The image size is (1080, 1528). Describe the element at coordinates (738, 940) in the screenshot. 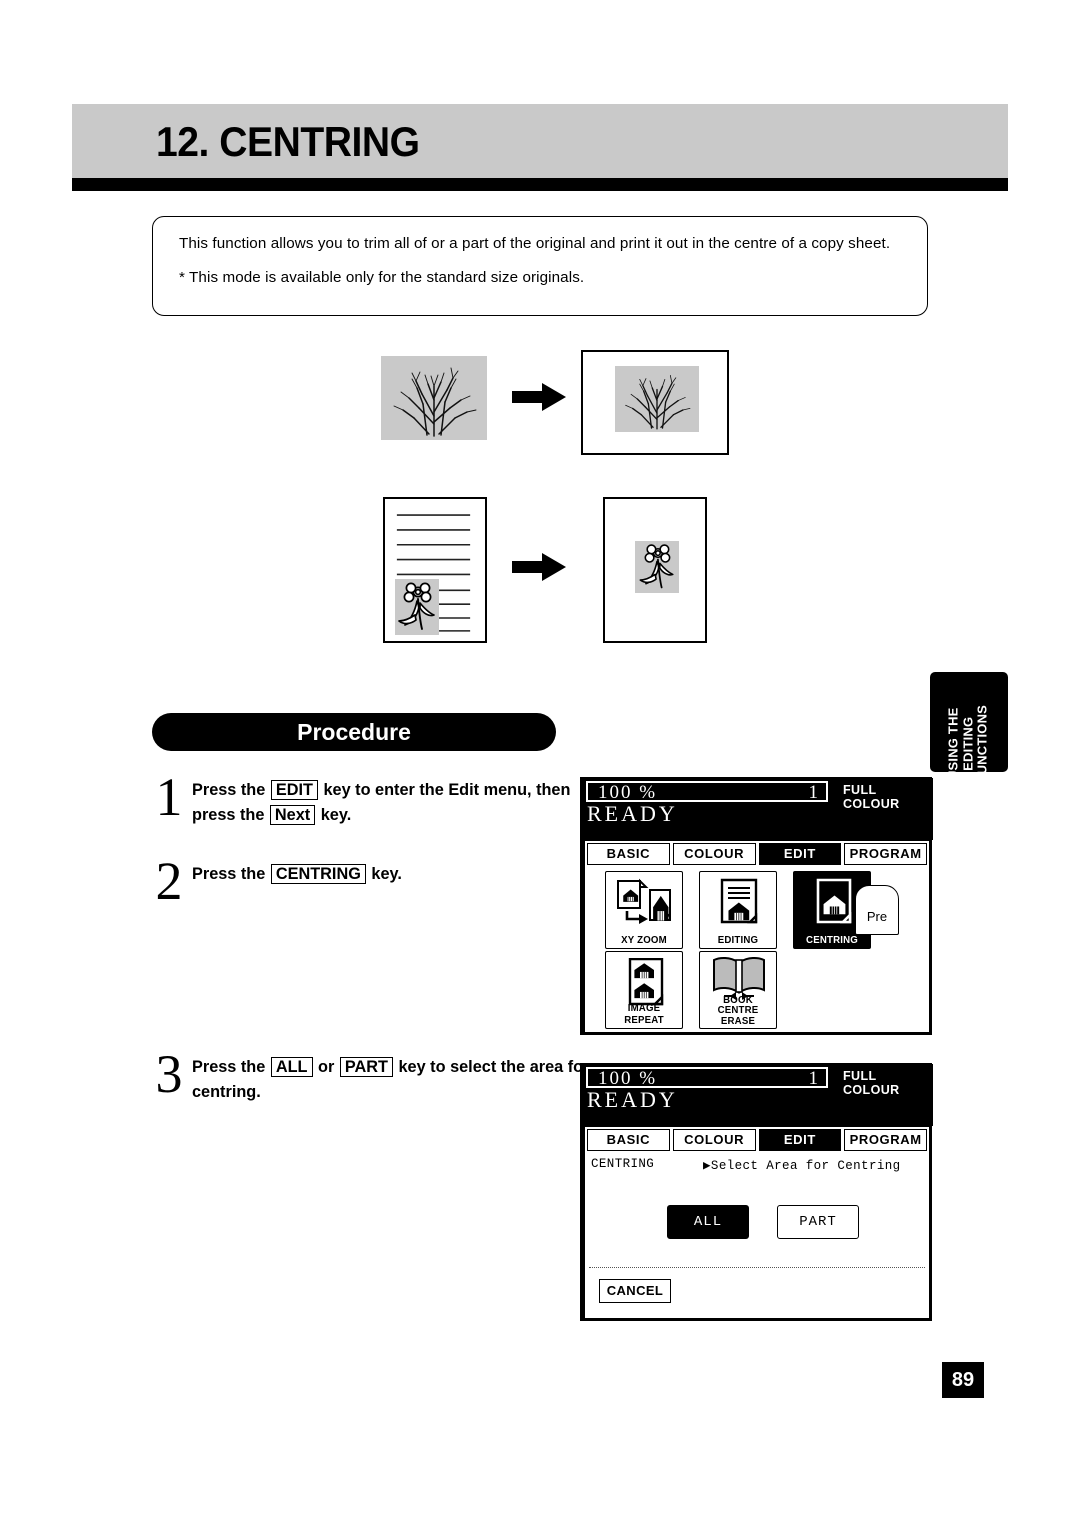

I see `function-label: EDITING` at that location.